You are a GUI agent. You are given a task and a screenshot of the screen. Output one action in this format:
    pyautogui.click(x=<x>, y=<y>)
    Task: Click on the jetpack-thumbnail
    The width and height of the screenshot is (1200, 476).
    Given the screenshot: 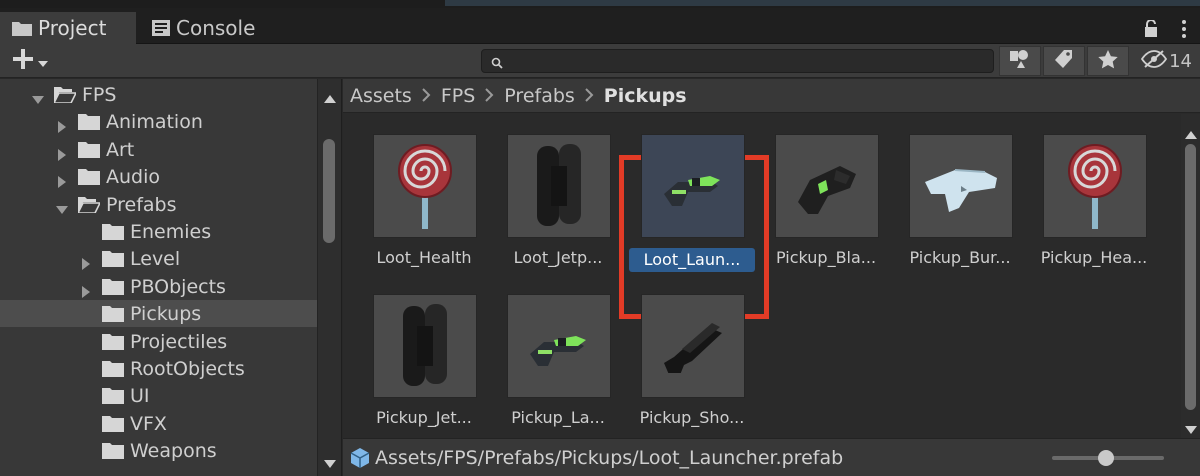 What is the action you would take?
    pyautogui.click(x=425, y=346)
    